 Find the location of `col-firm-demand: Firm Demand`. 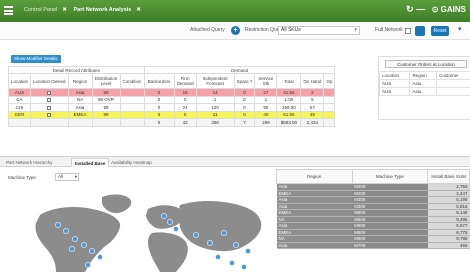

col-firm-demand: Firm Demand is located at coordinates (185, 81).